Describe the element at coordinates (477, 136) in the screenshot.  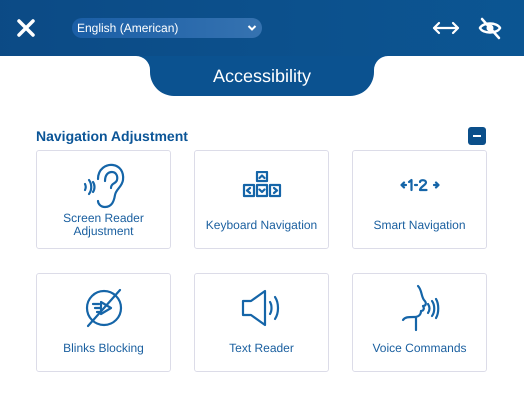
I see `collapse-button` at that location.